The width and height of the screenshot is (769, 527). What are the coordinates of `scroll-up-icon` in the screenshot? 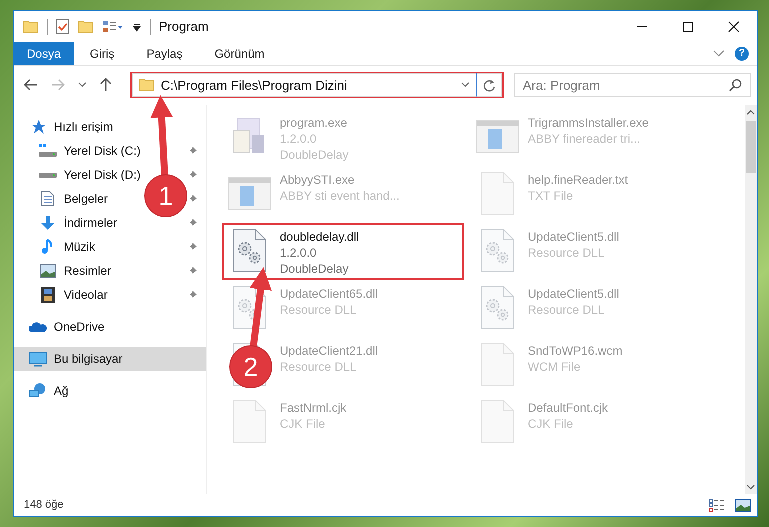 It's located at (751, 112).